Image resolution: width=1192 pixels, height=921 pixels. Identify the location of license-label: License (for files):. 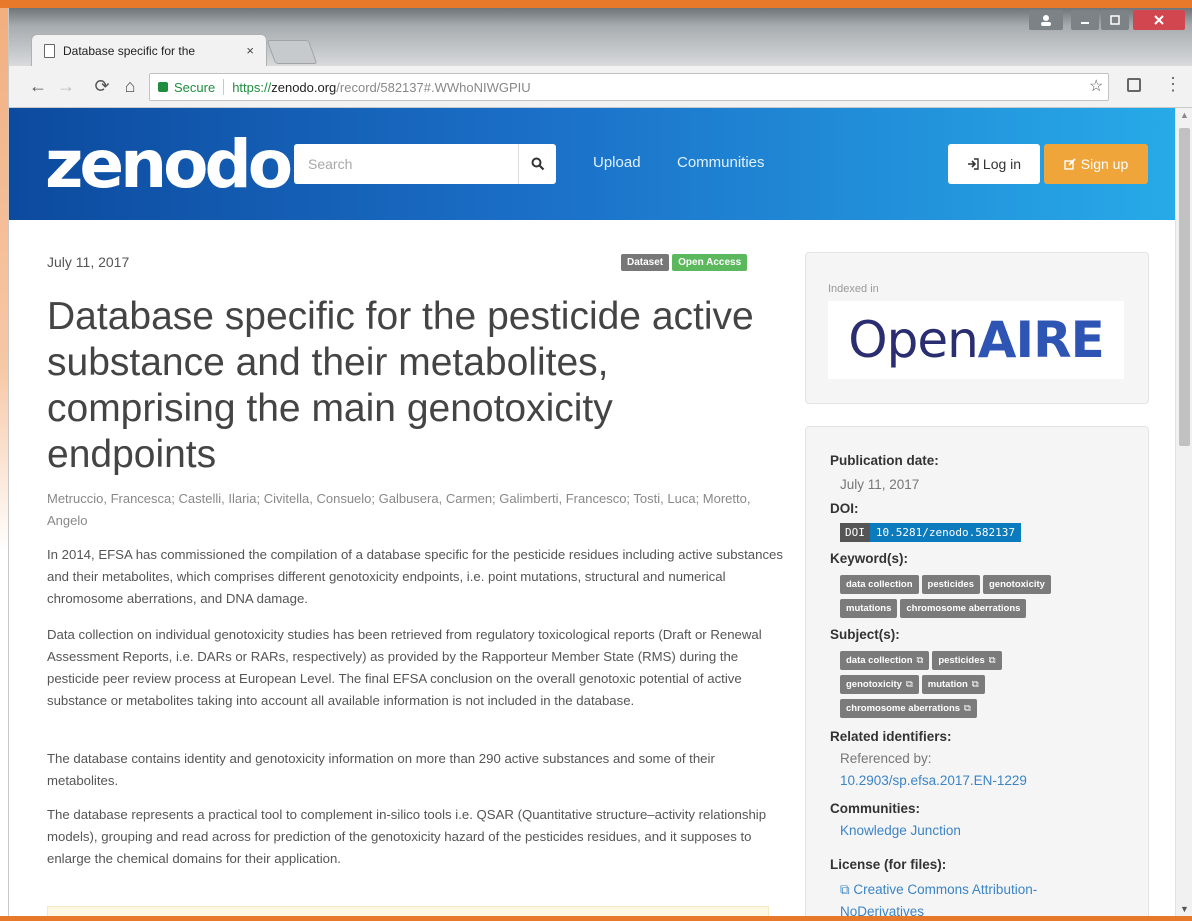
(888, 864).